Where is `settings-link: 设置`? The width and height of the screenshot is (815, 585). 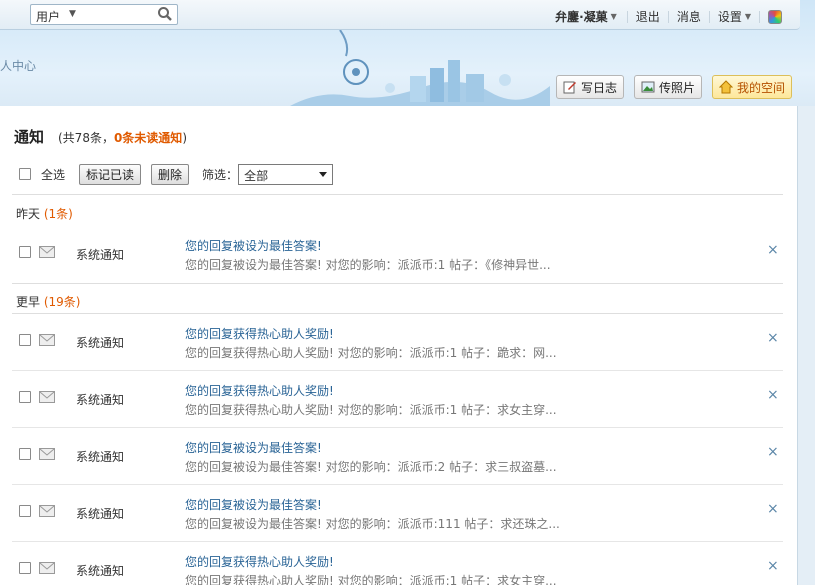 settings-link: 设置 is located at coordinates (730, 16).